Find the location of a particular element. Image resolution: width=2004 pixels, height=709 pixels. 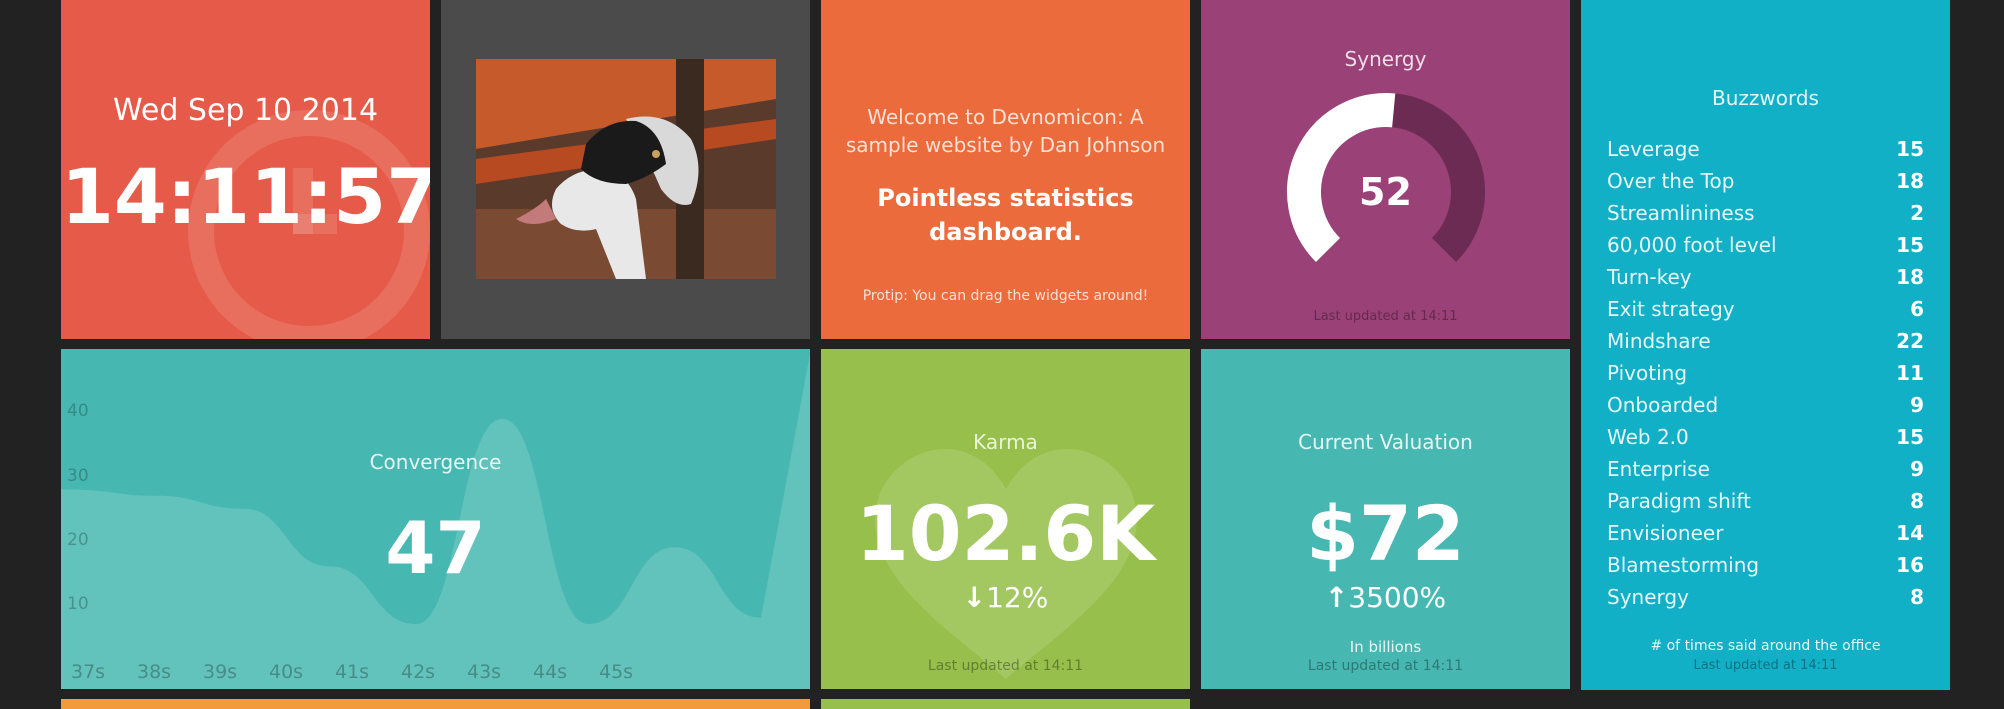

list-item: 60,000 foot level 15 is located at coordinates (1765, 245).